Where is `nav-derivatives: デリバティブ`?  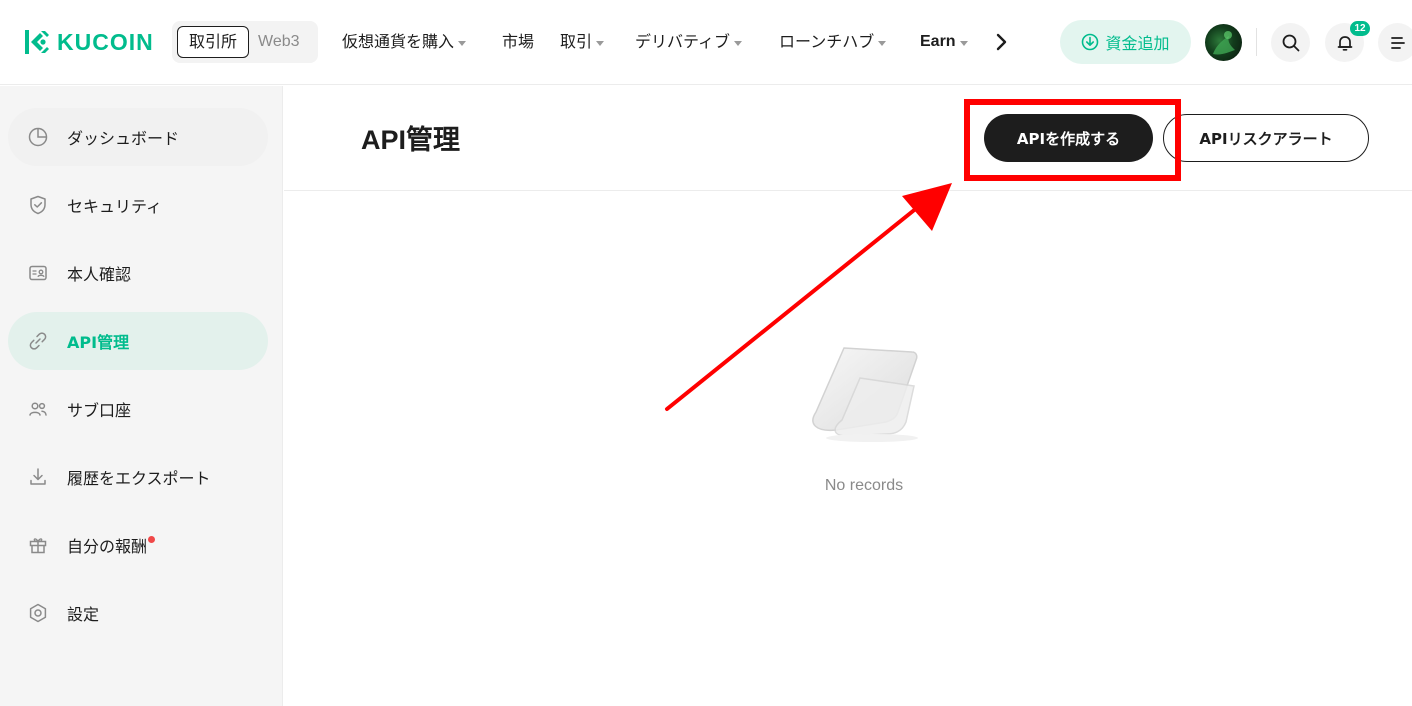
nav-derivatives: デリバティブ is located at coordinates (689, 42).